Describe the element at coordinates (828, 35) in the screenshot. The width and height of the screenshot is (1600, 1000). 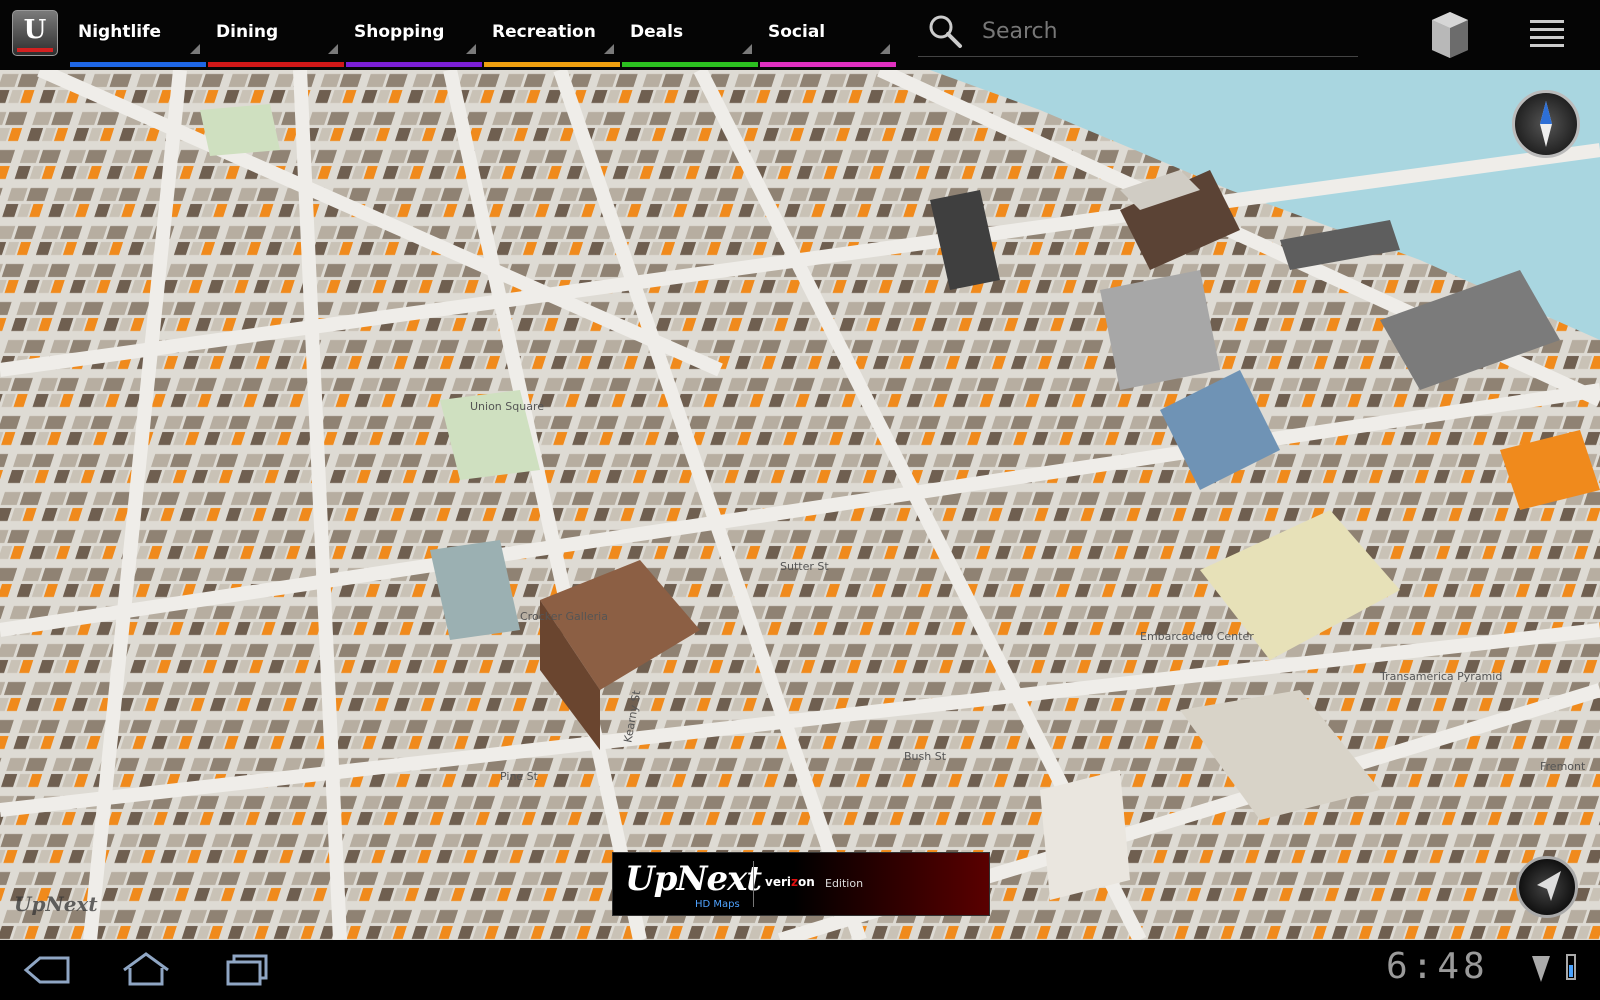
I see `category-tab-social: Social` at that location.